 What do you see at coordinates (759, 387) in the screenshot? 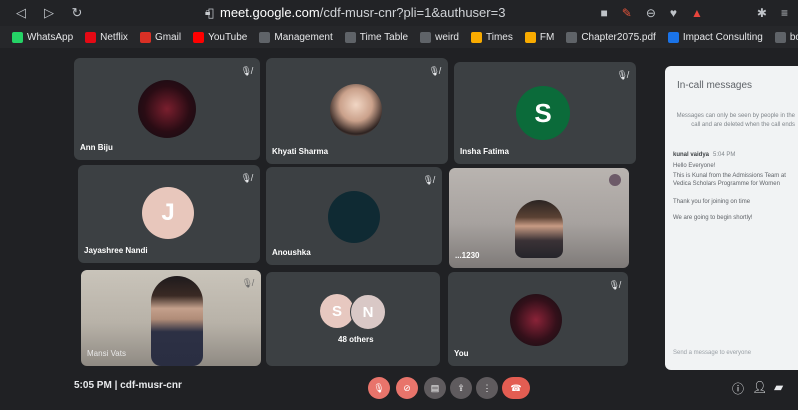
I see `people-icon: 👤︎` at bounding box center [759, 387].